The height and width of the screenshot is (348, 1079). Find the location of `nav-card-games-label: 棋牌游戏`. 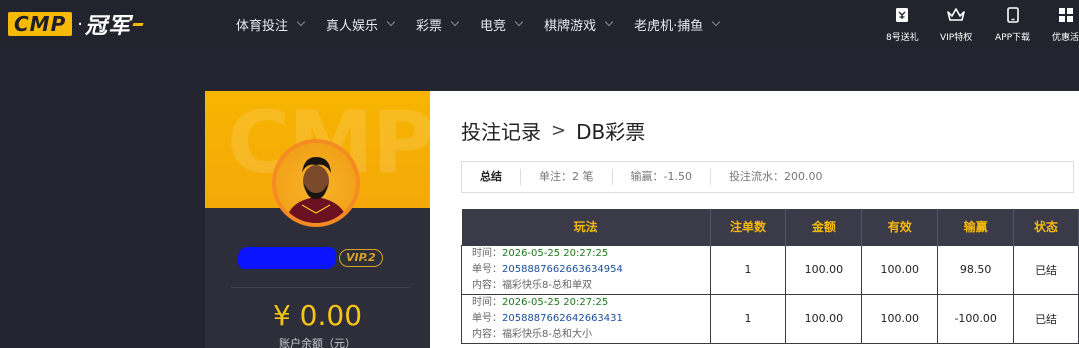

nav-card-games-label: 棋牌游戏 is located at coordinates (570, 26).